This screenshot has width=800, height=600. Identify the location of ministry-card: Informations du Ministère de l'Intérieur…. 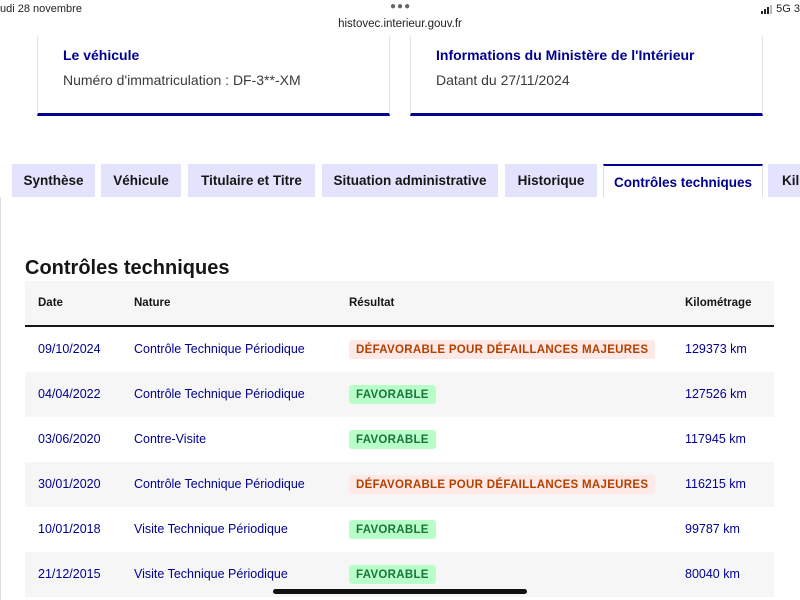
(586, 76).